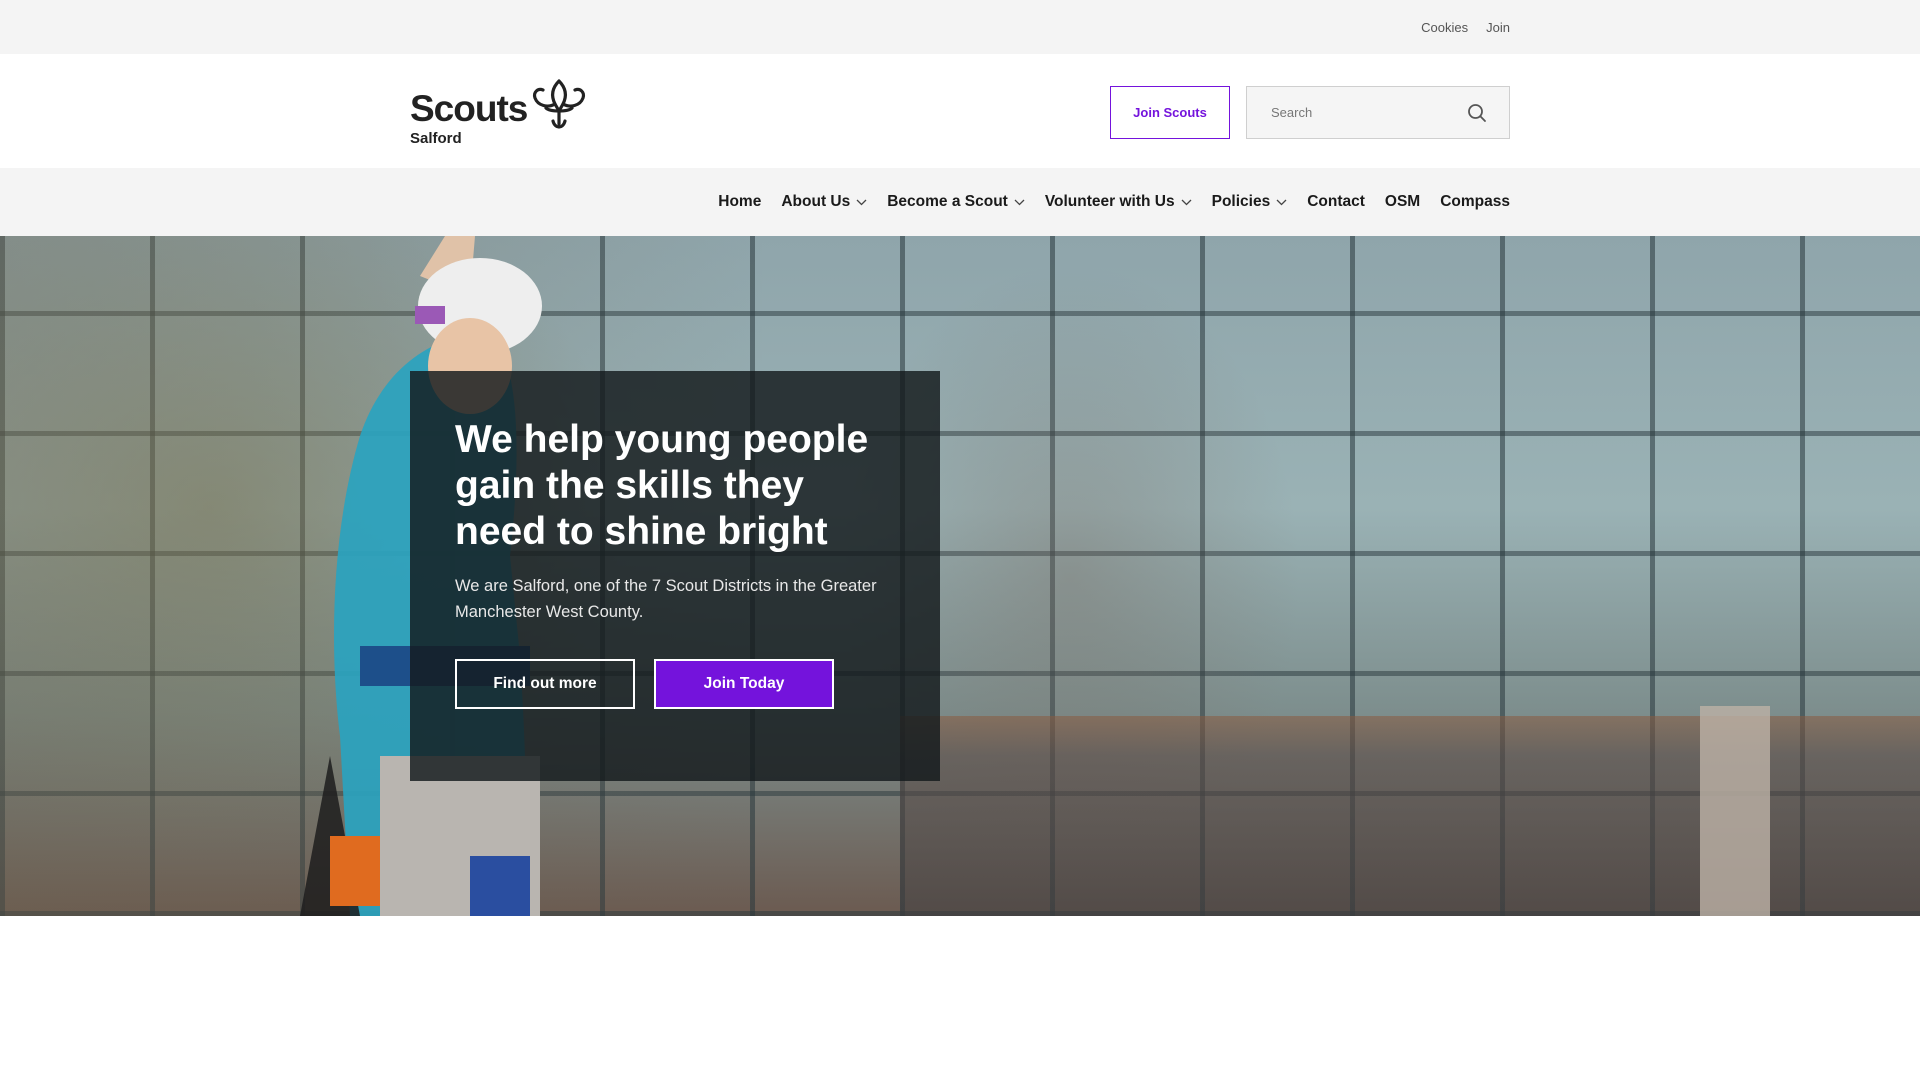  I want to click on fleur-de-lis-icon, so click(559, 104).